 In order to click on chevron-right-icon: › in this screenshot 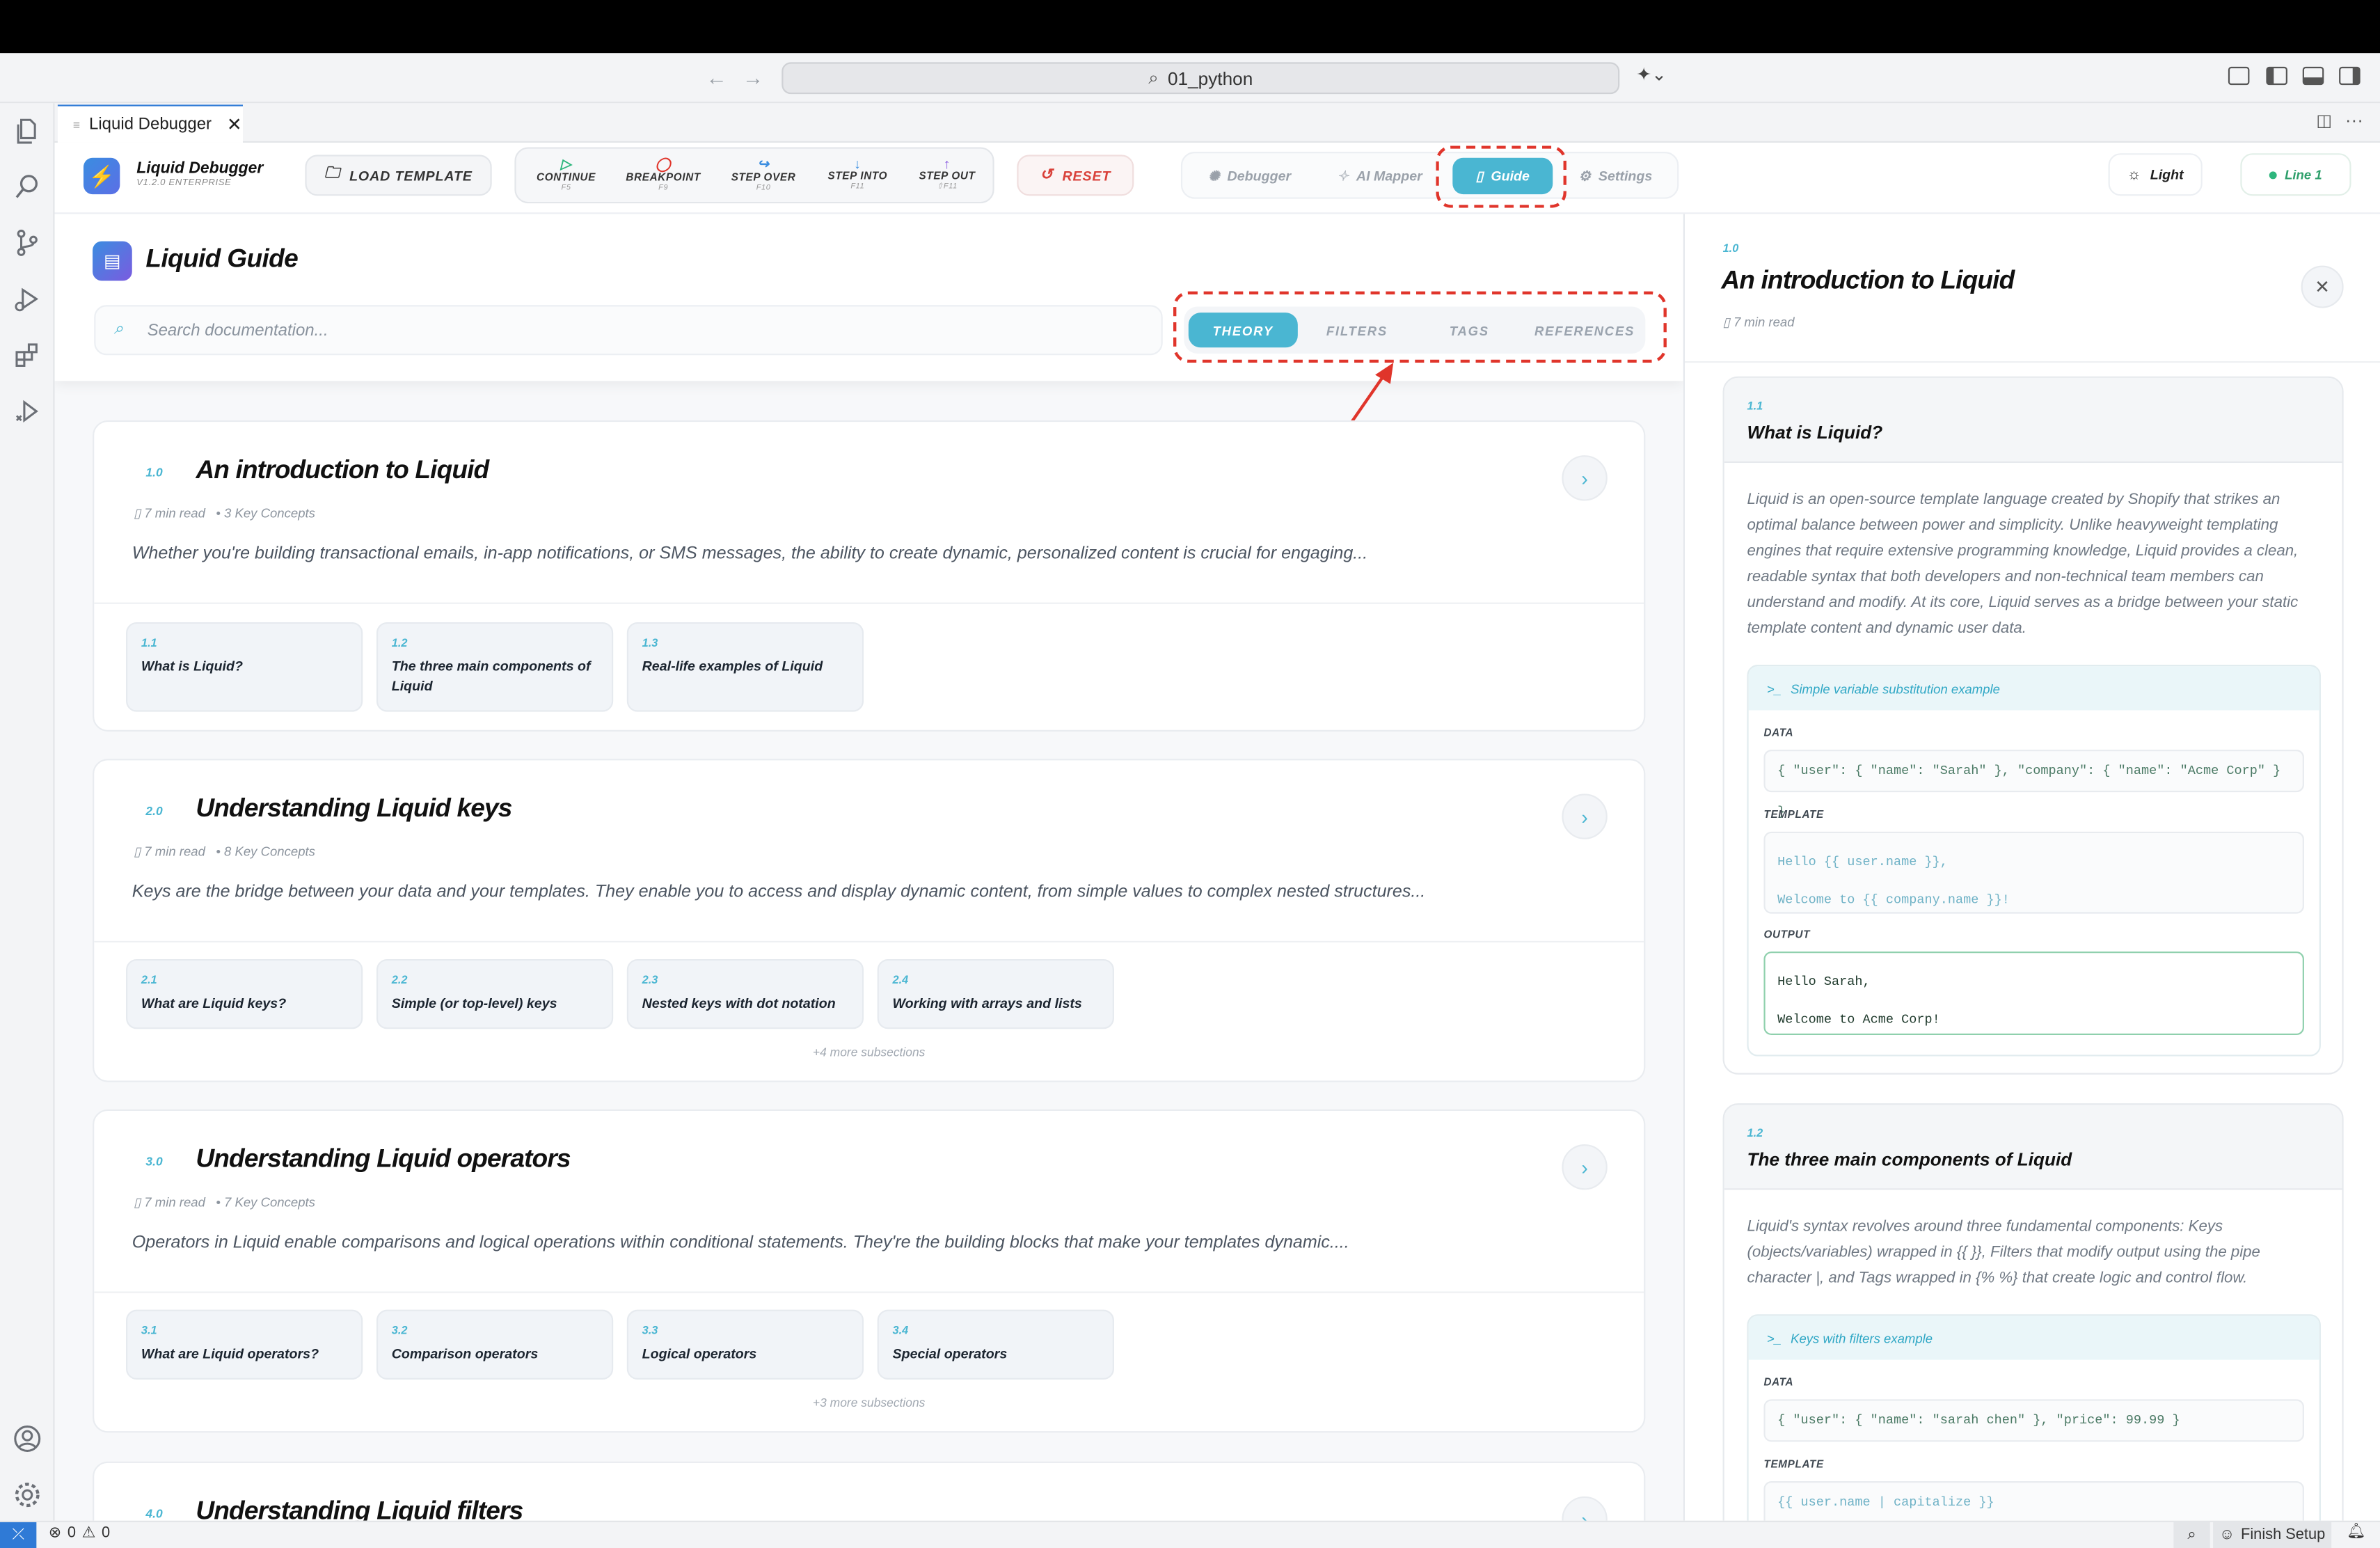, I will do `click(1584, 816)`.